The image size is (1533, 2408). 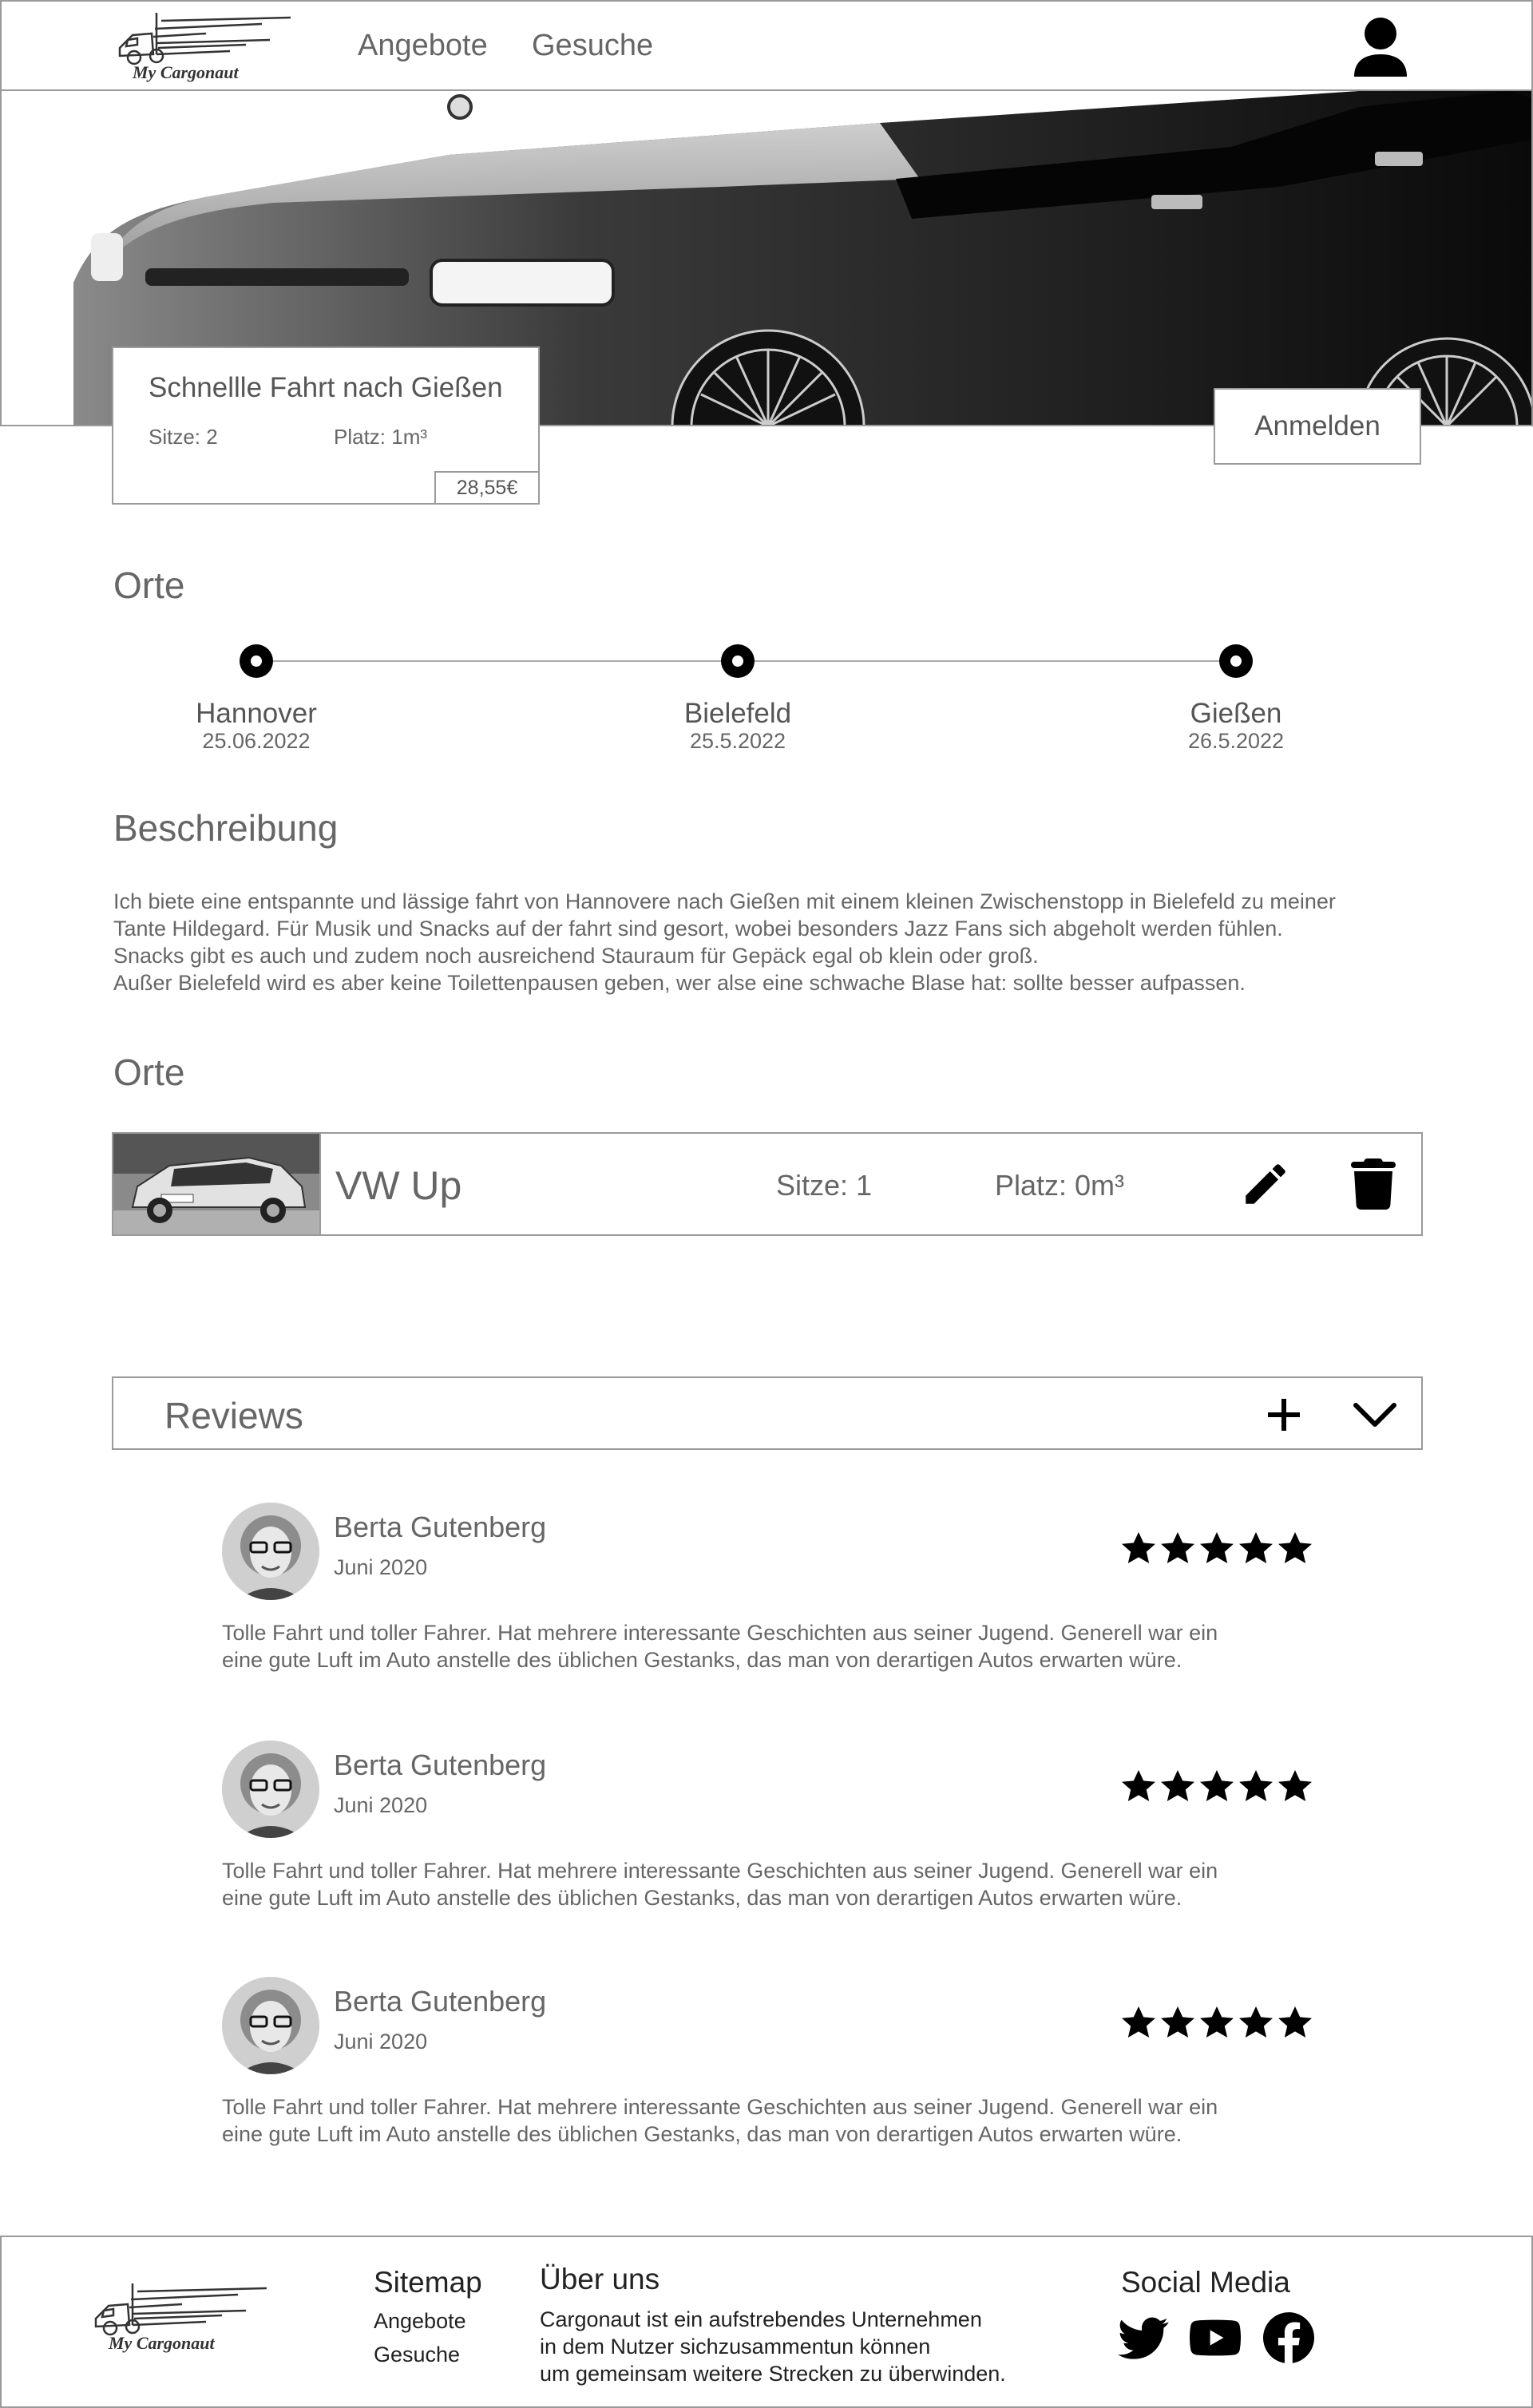 What do you see at coordinates (423, 46) in the screenshot?
I see `nav-angebote: Angebote` at bounding box center [423, 46].